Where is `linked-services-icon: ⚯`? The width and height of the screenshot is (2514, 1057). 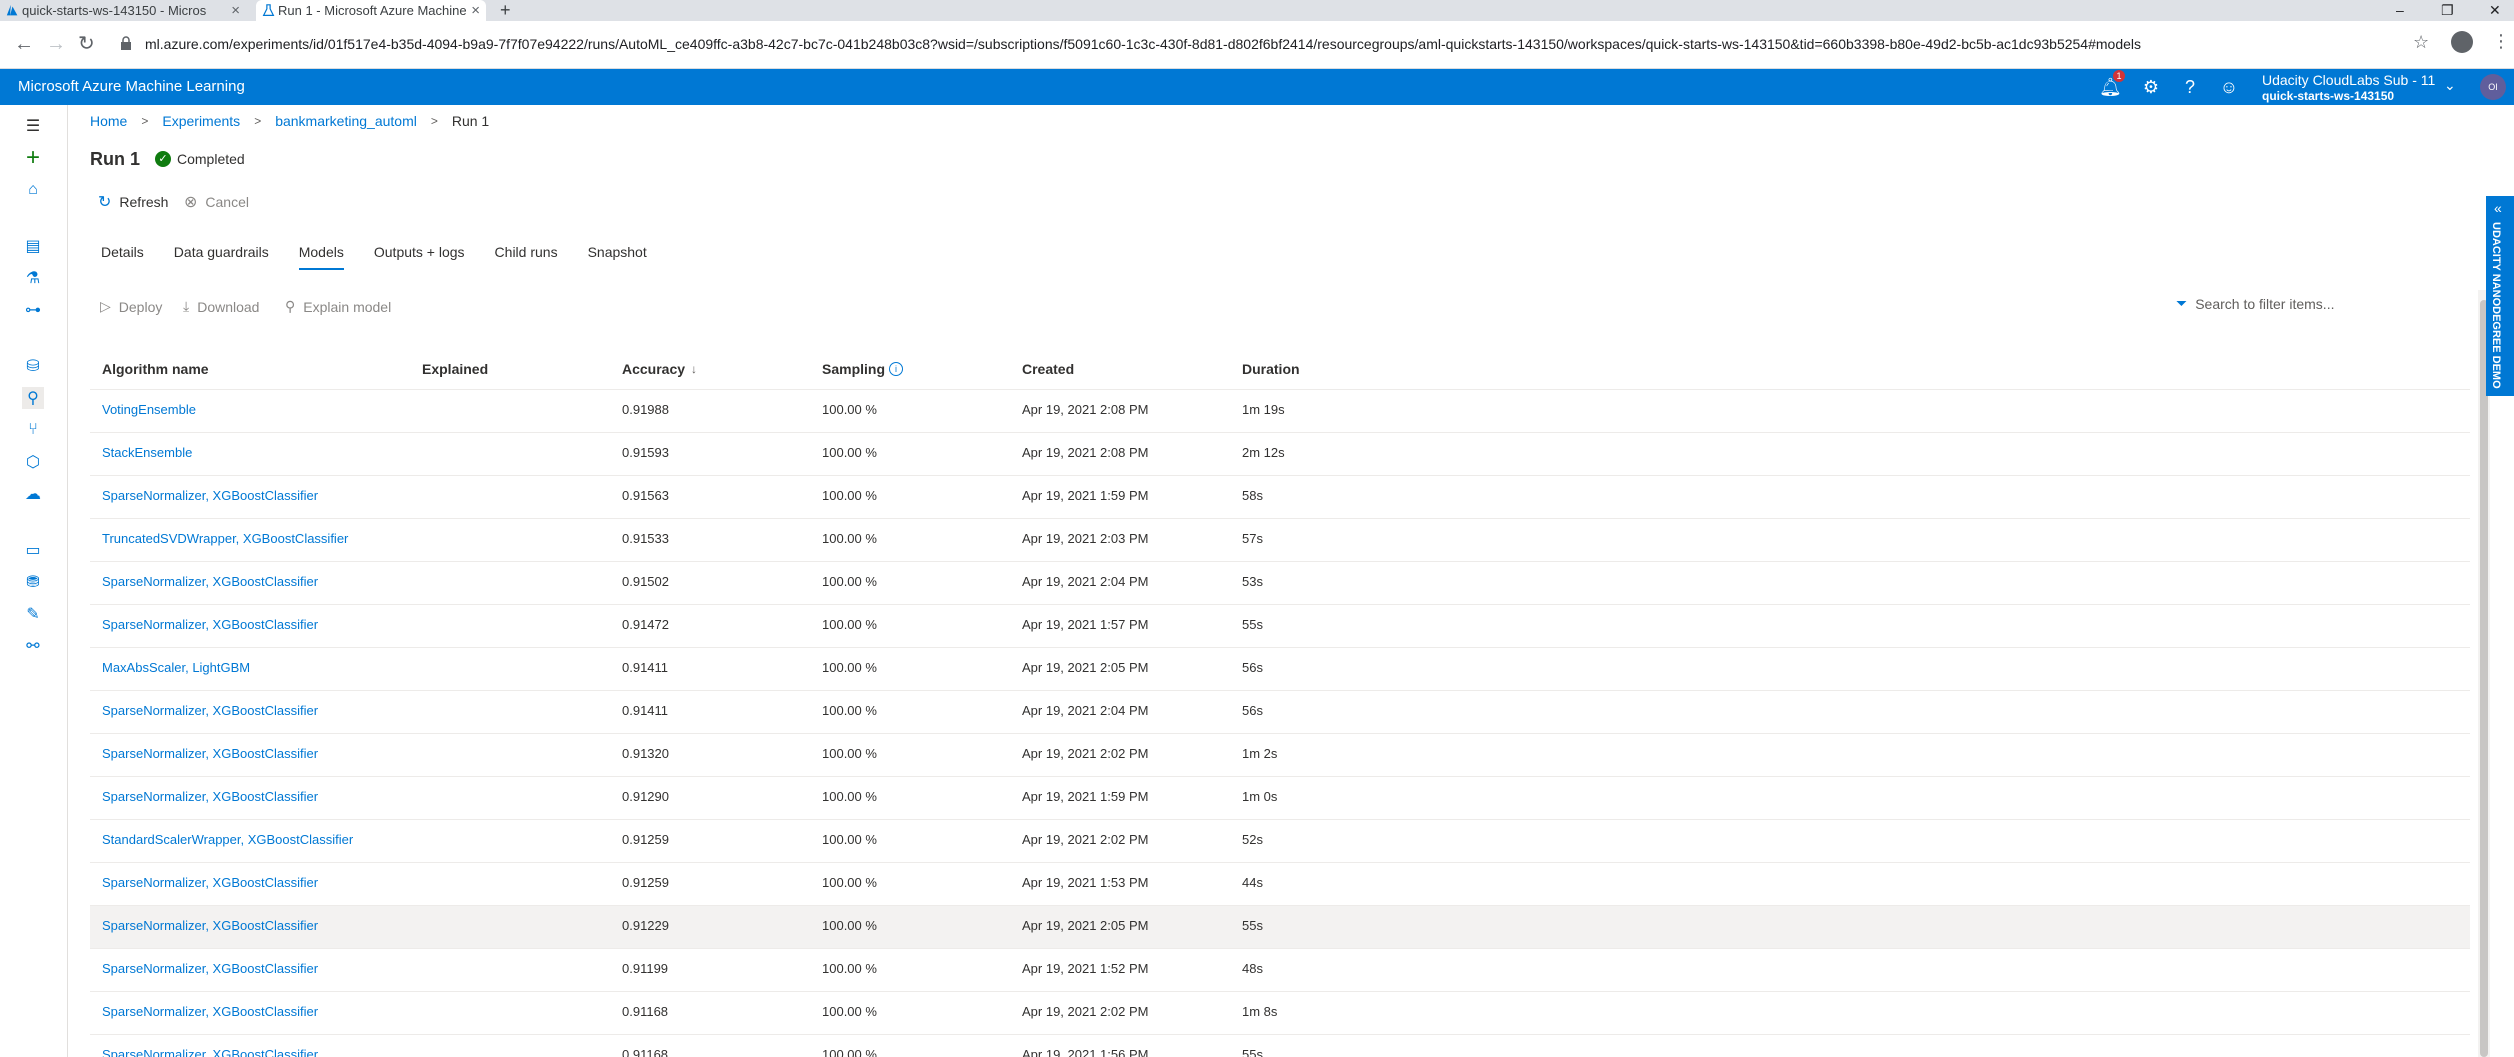
linked-services-icon: ⚯ is located at coordinates (33, 646).